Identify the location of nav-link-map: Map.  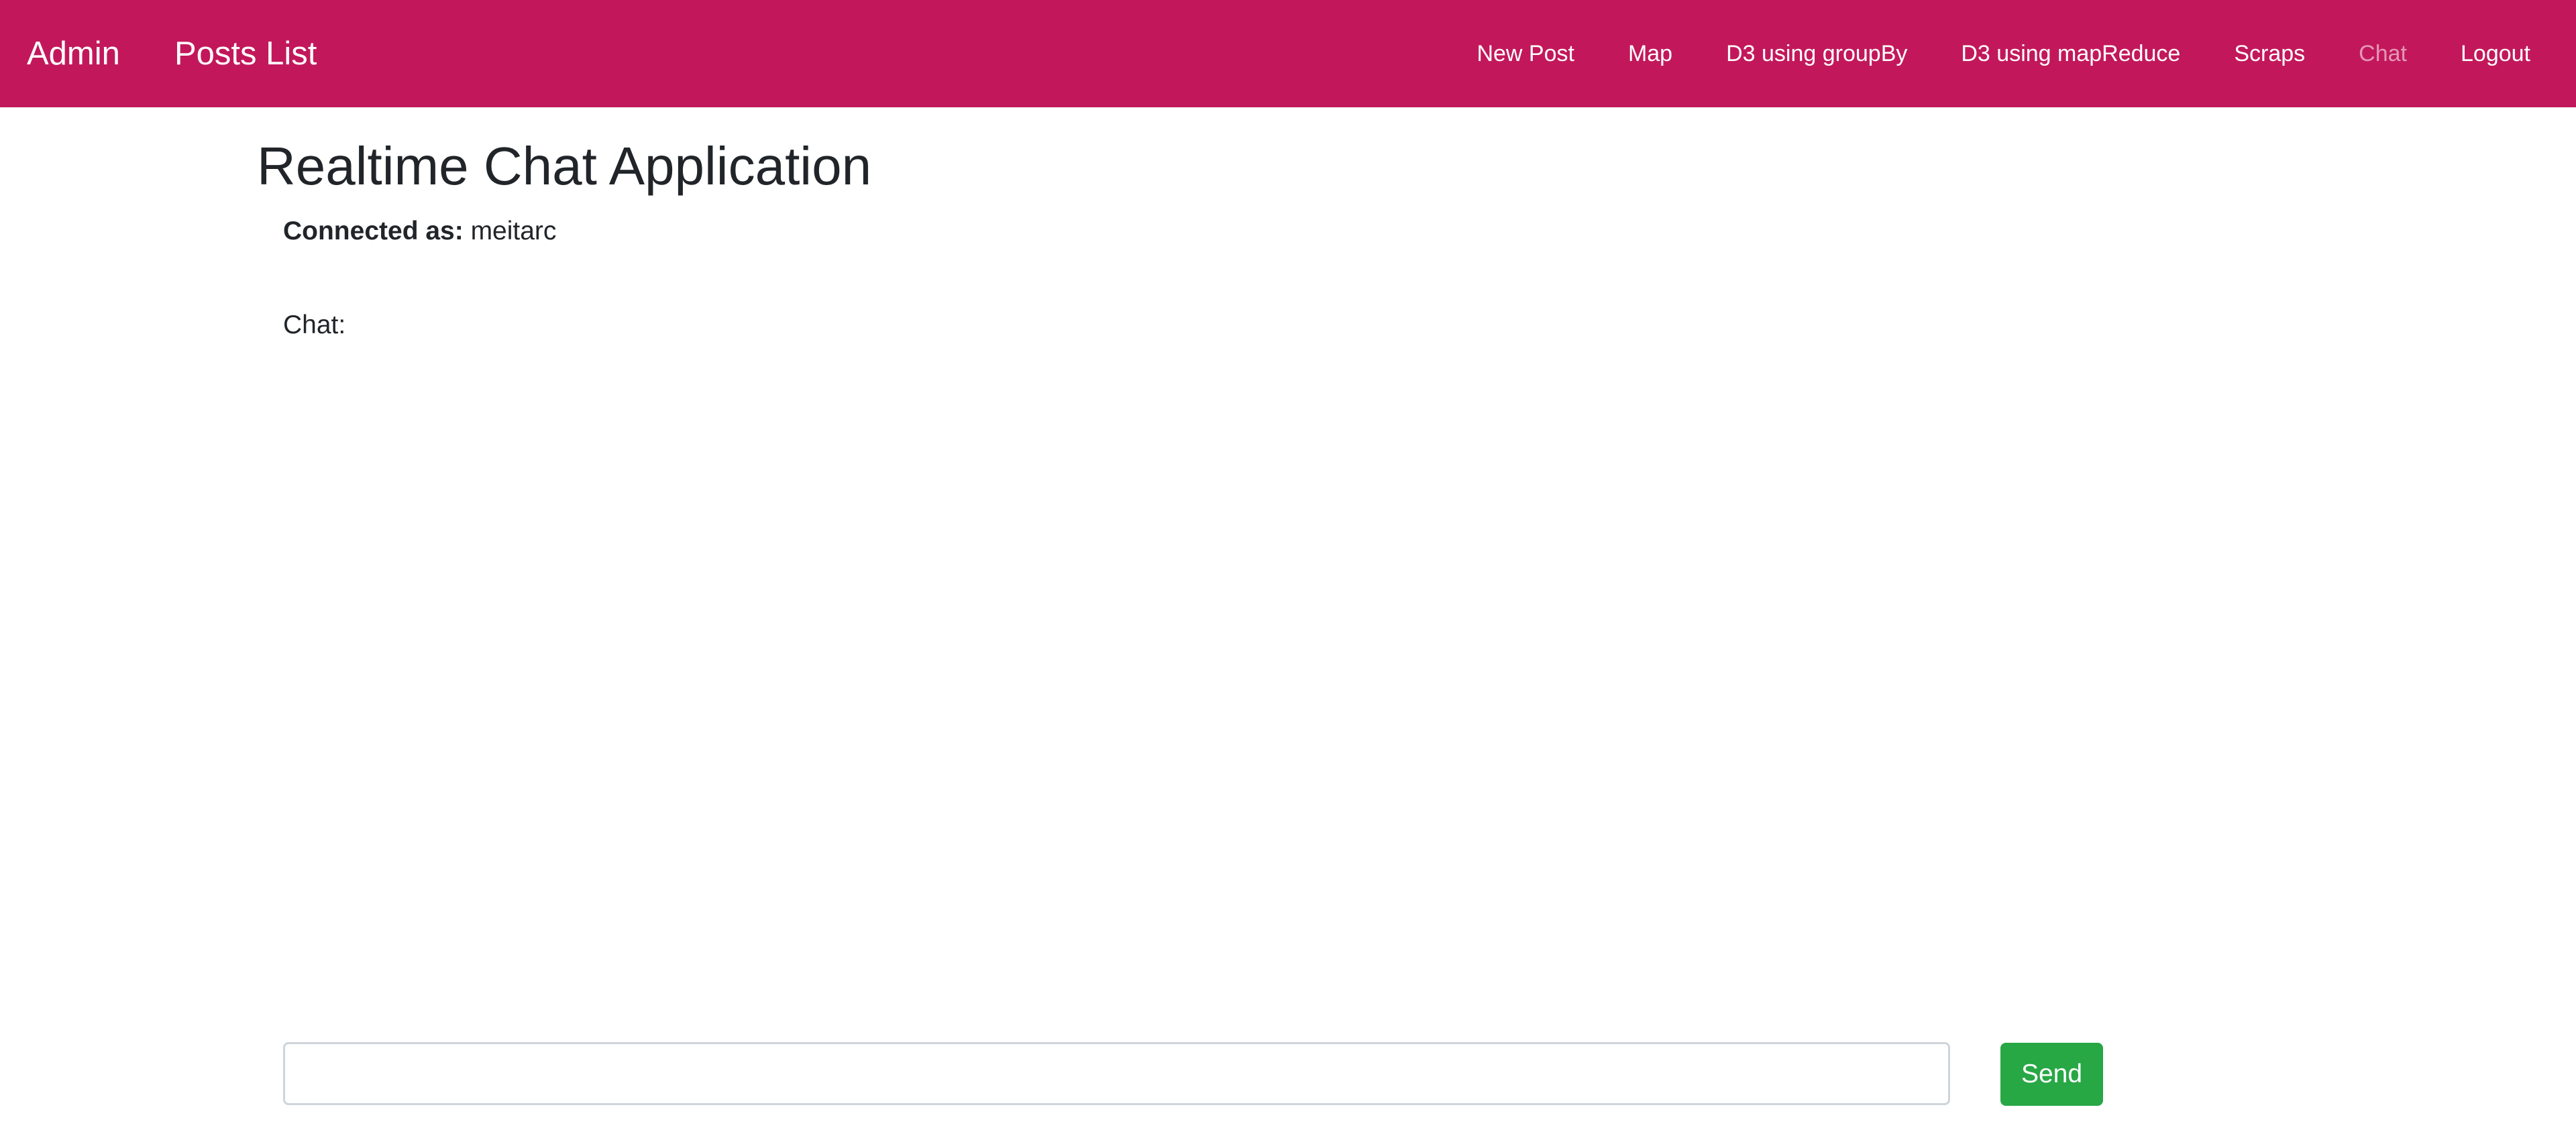
(1650, 54).